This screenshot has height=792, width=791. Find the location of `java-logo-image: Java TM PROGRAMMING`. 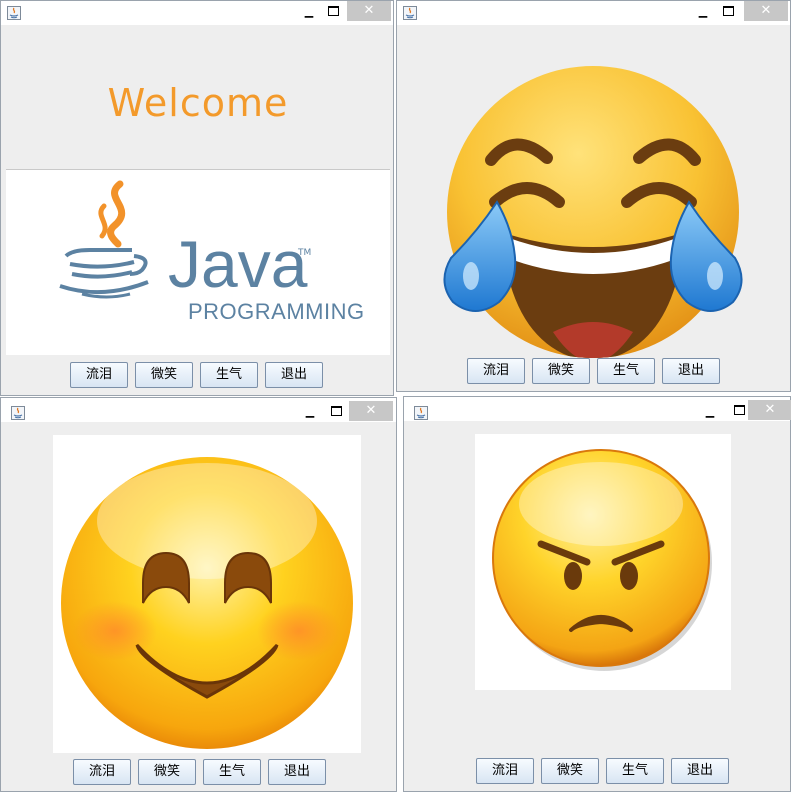

java-logo-image: Java TM PROGRAMMING is located at coordinates (198, 262).